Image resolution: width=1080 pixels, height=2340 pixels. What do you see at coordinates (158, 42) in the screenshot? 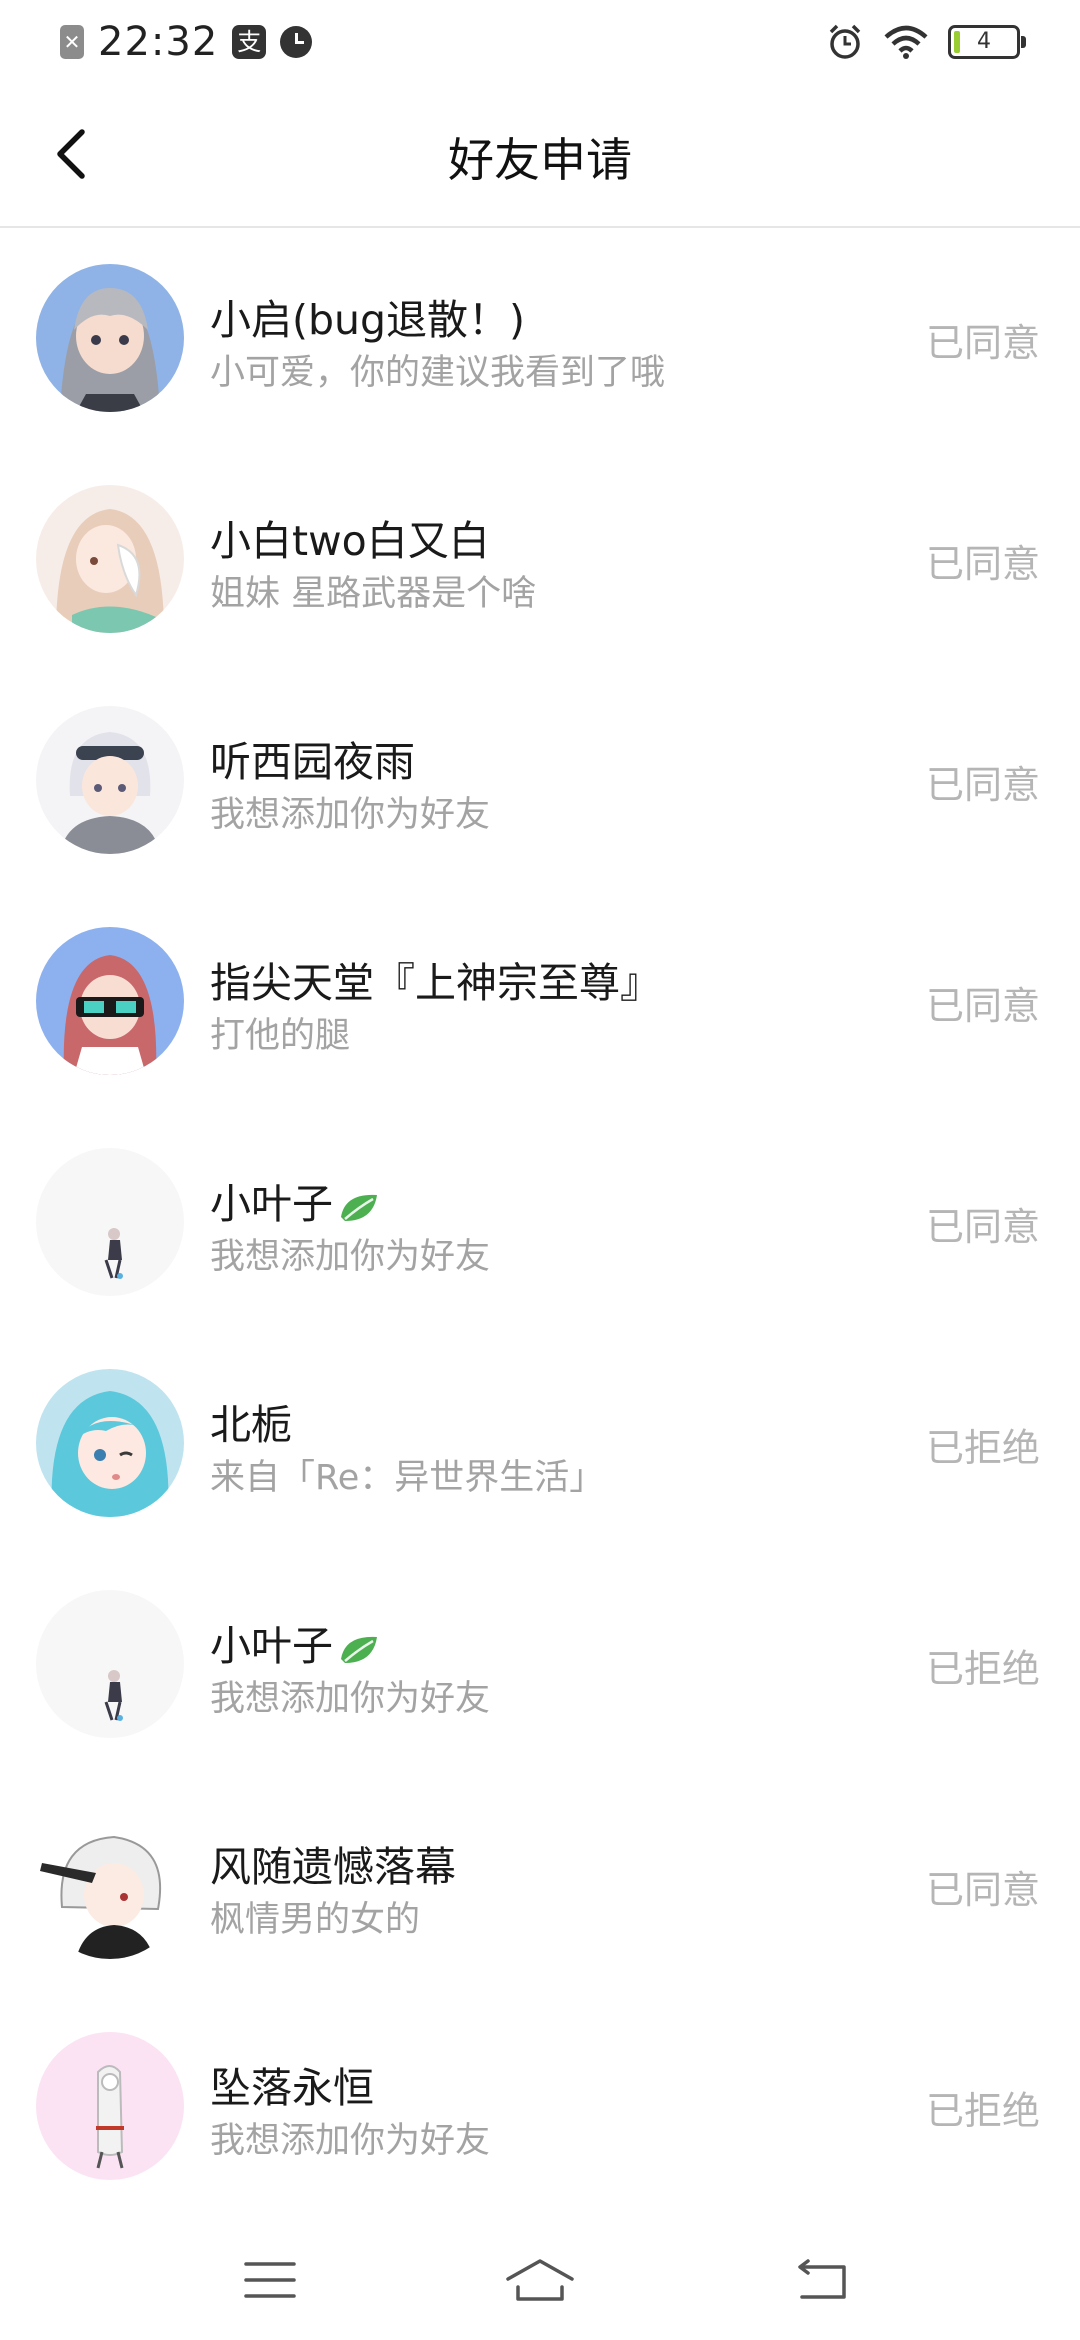
I see `status-time: 22:32` at bounding box center [158, 42].